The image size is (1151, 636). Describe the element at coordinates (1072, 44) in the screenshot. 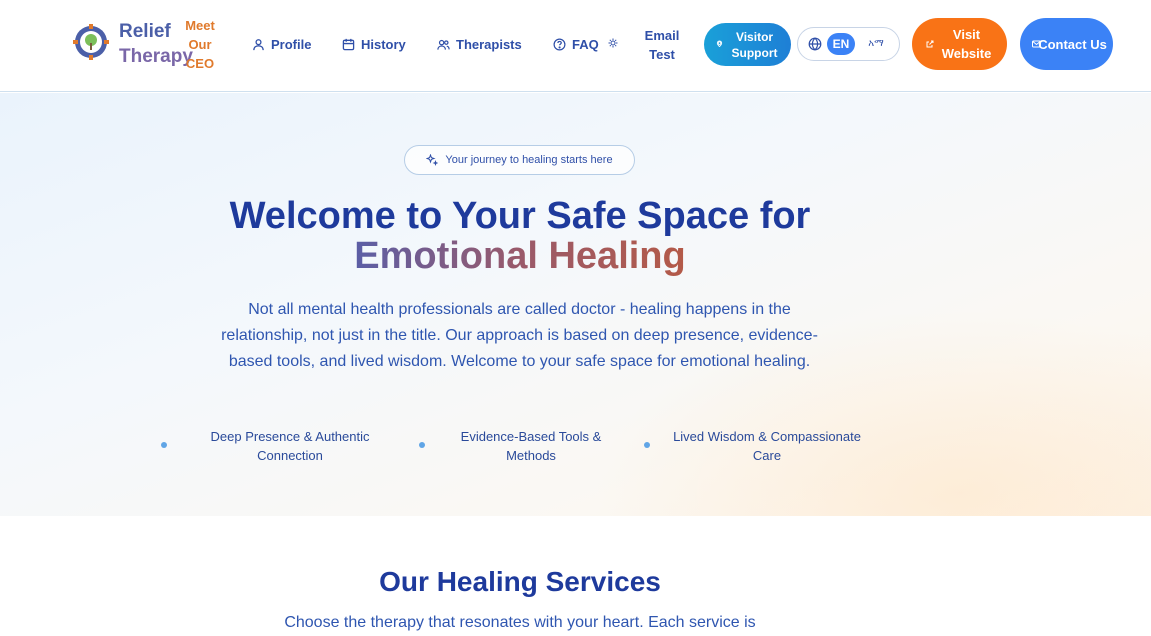

I see `contact-us-label: Contact Us` at that location.